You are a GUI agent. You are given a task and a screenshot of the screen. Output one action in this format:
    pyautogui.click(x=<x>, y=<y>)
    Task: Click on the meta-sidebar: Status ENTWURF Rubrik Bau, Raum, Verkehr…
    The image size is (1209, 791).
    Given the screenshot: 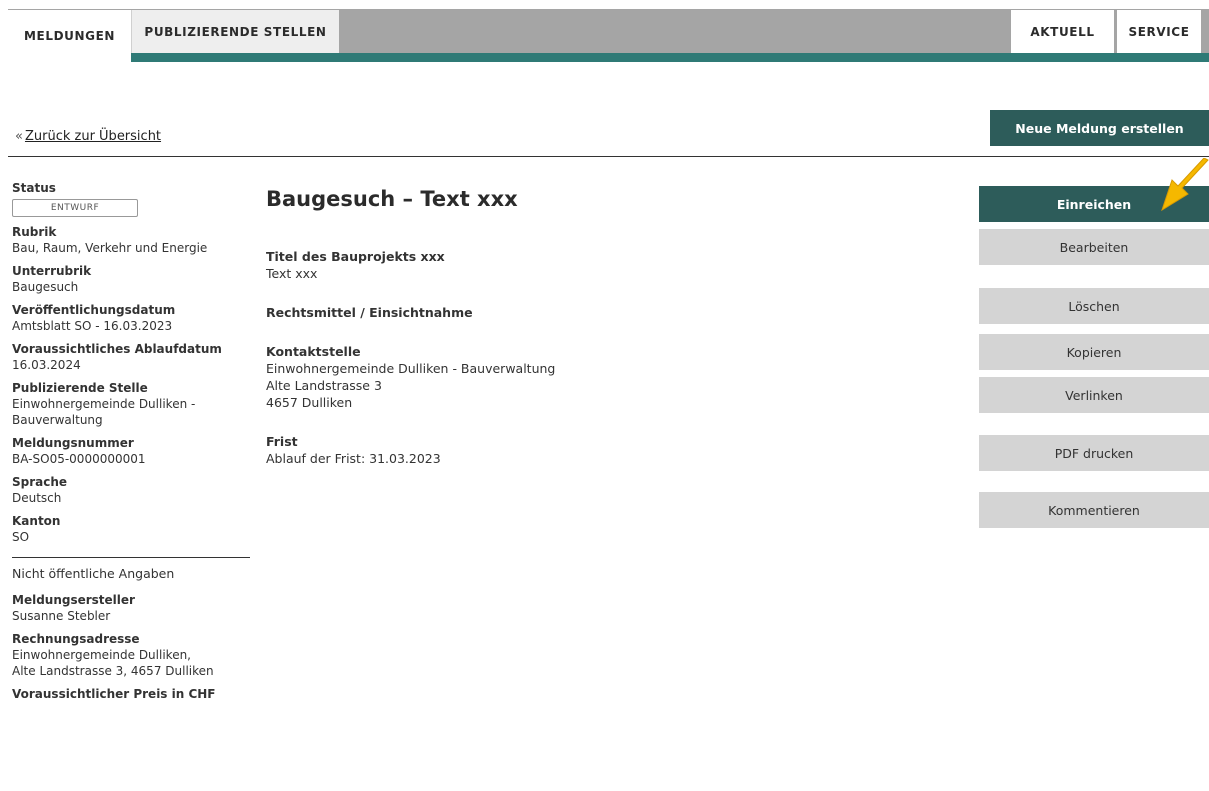 What is the action you would take?
    pyautogui.click(x=132, y=444)
    